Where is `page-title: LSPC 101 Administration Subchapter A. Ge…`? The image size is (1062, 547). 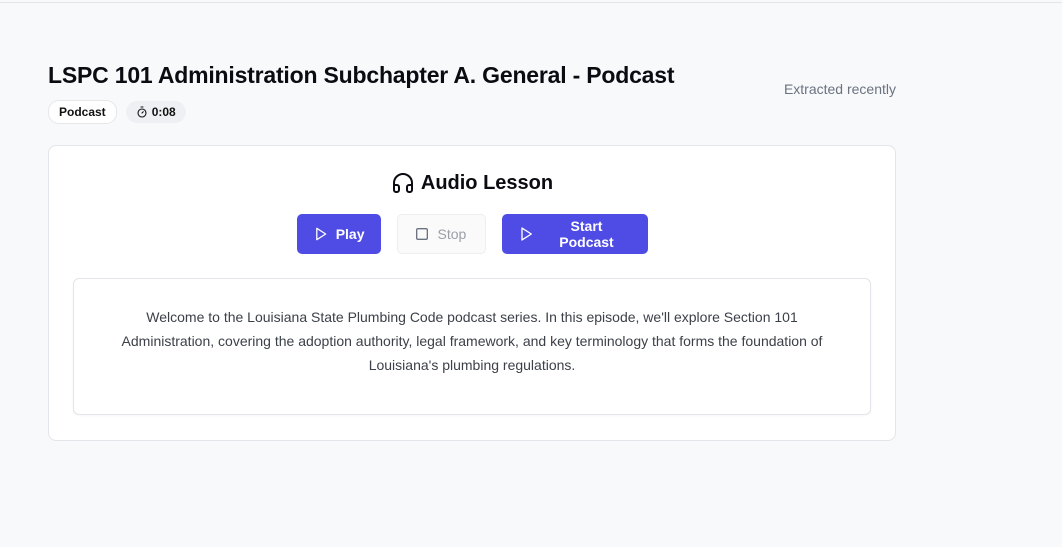 page-title: LSPC 101 Administration Subchapter A. Ge… is located at coordinates (361, 75).